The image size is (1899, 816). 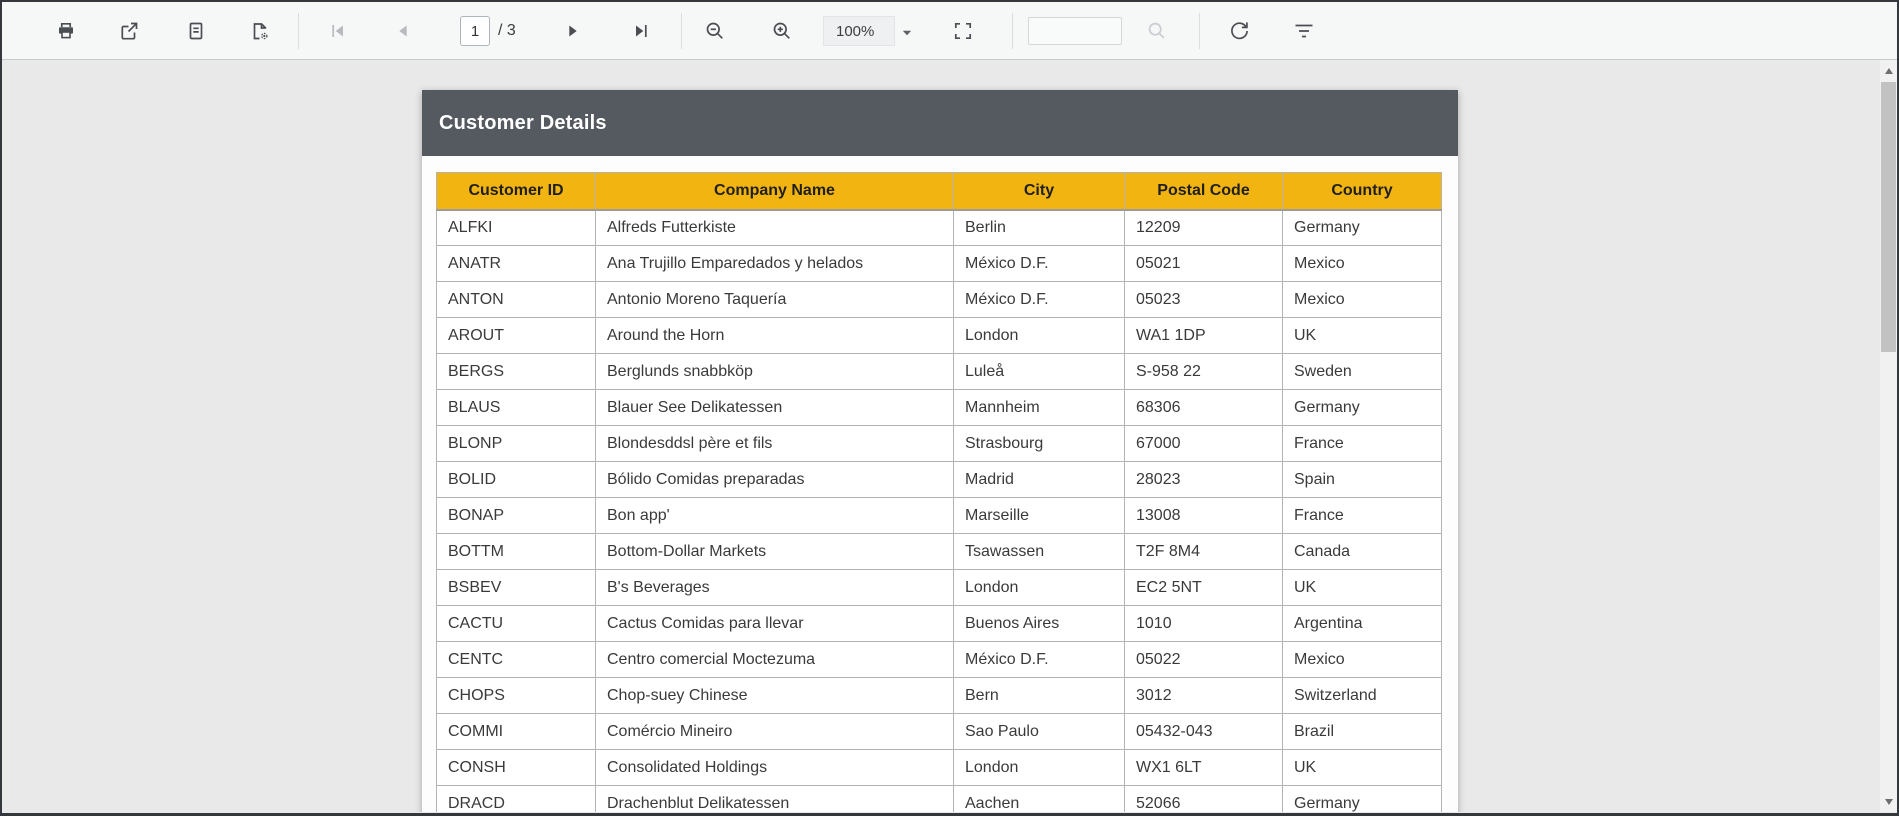 What do you see at coordinates (1203, 731) in the screenshot?
I see `table-cell: 05432-043` at bounding box center [1203, 731].